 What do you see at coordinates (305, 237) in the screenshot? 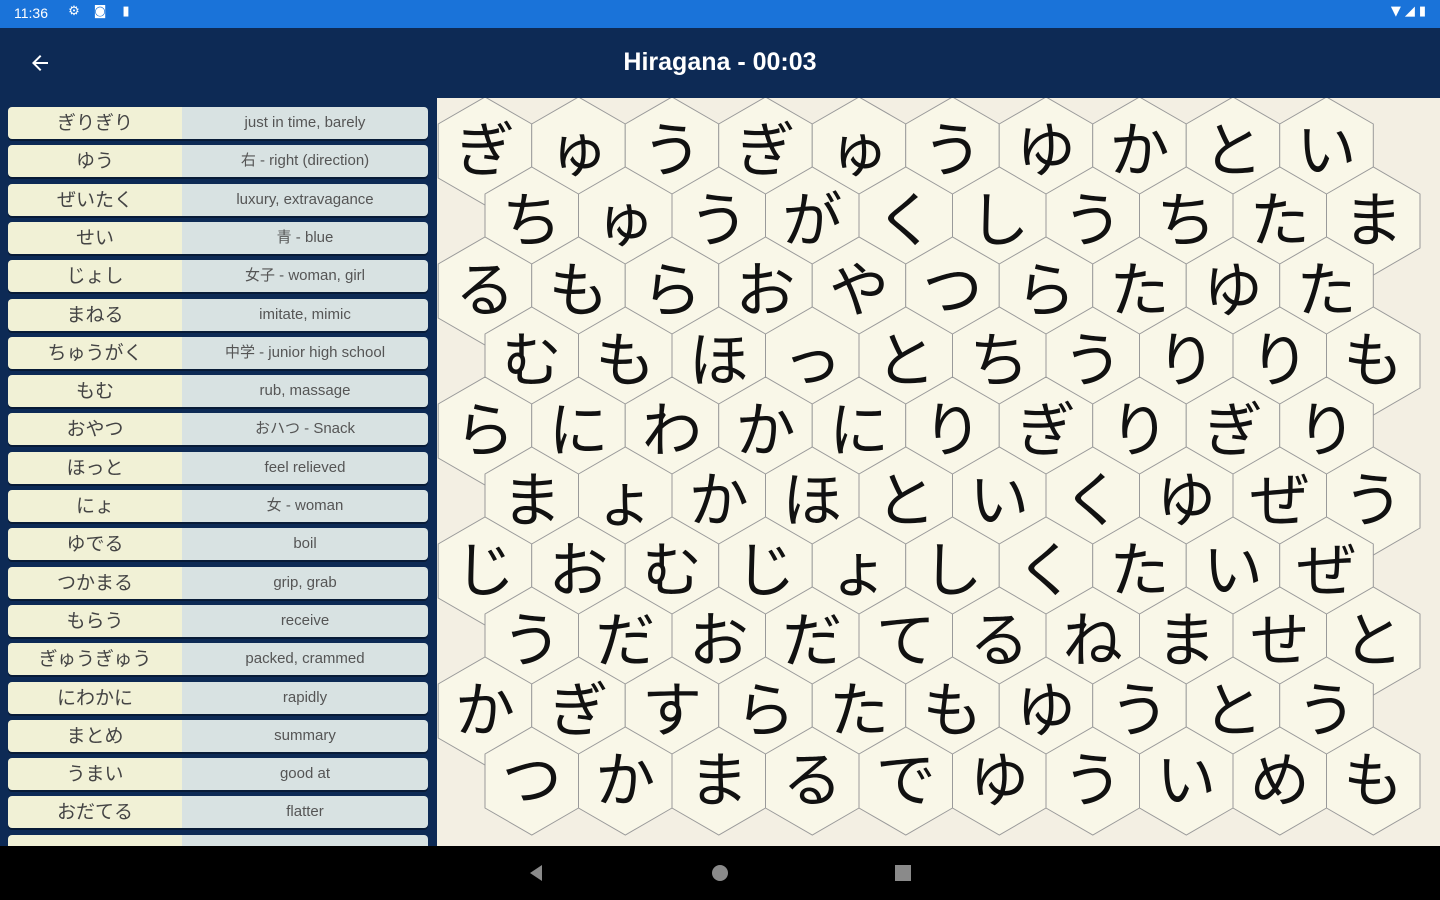
I see `word-meaning: 青 - blue` at bounding box center [305, 237].